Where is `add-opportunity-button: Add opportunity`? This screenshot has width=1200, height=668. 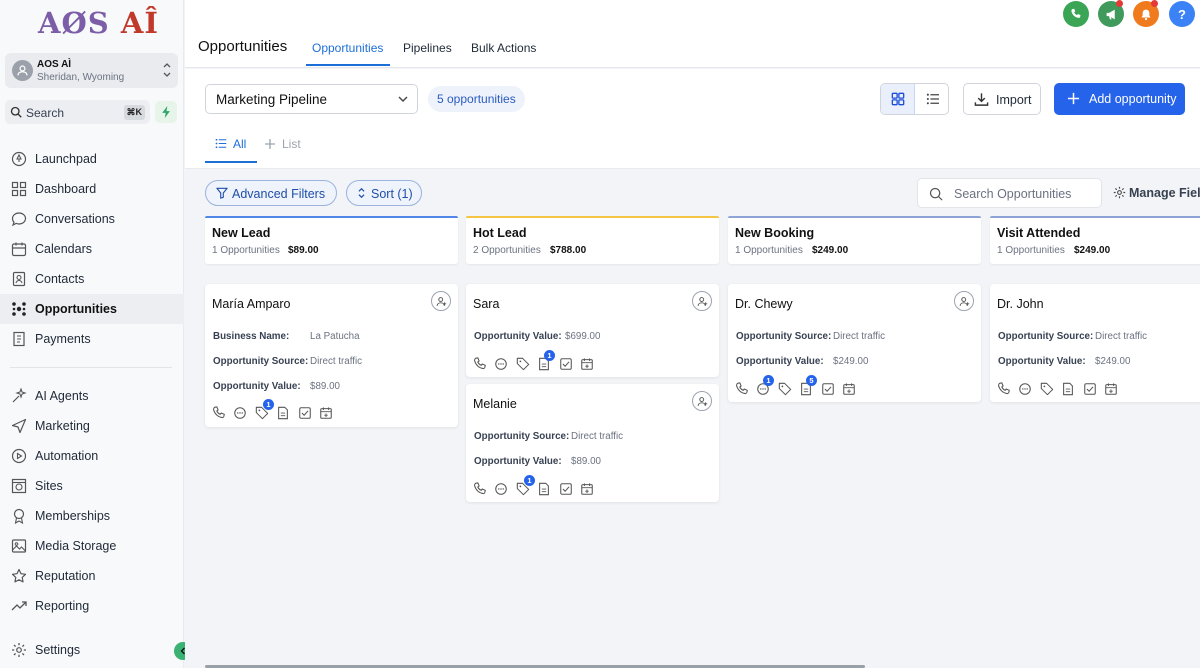
add-opportunity-button: Add opportunity is located at coordinates (1119, 99).